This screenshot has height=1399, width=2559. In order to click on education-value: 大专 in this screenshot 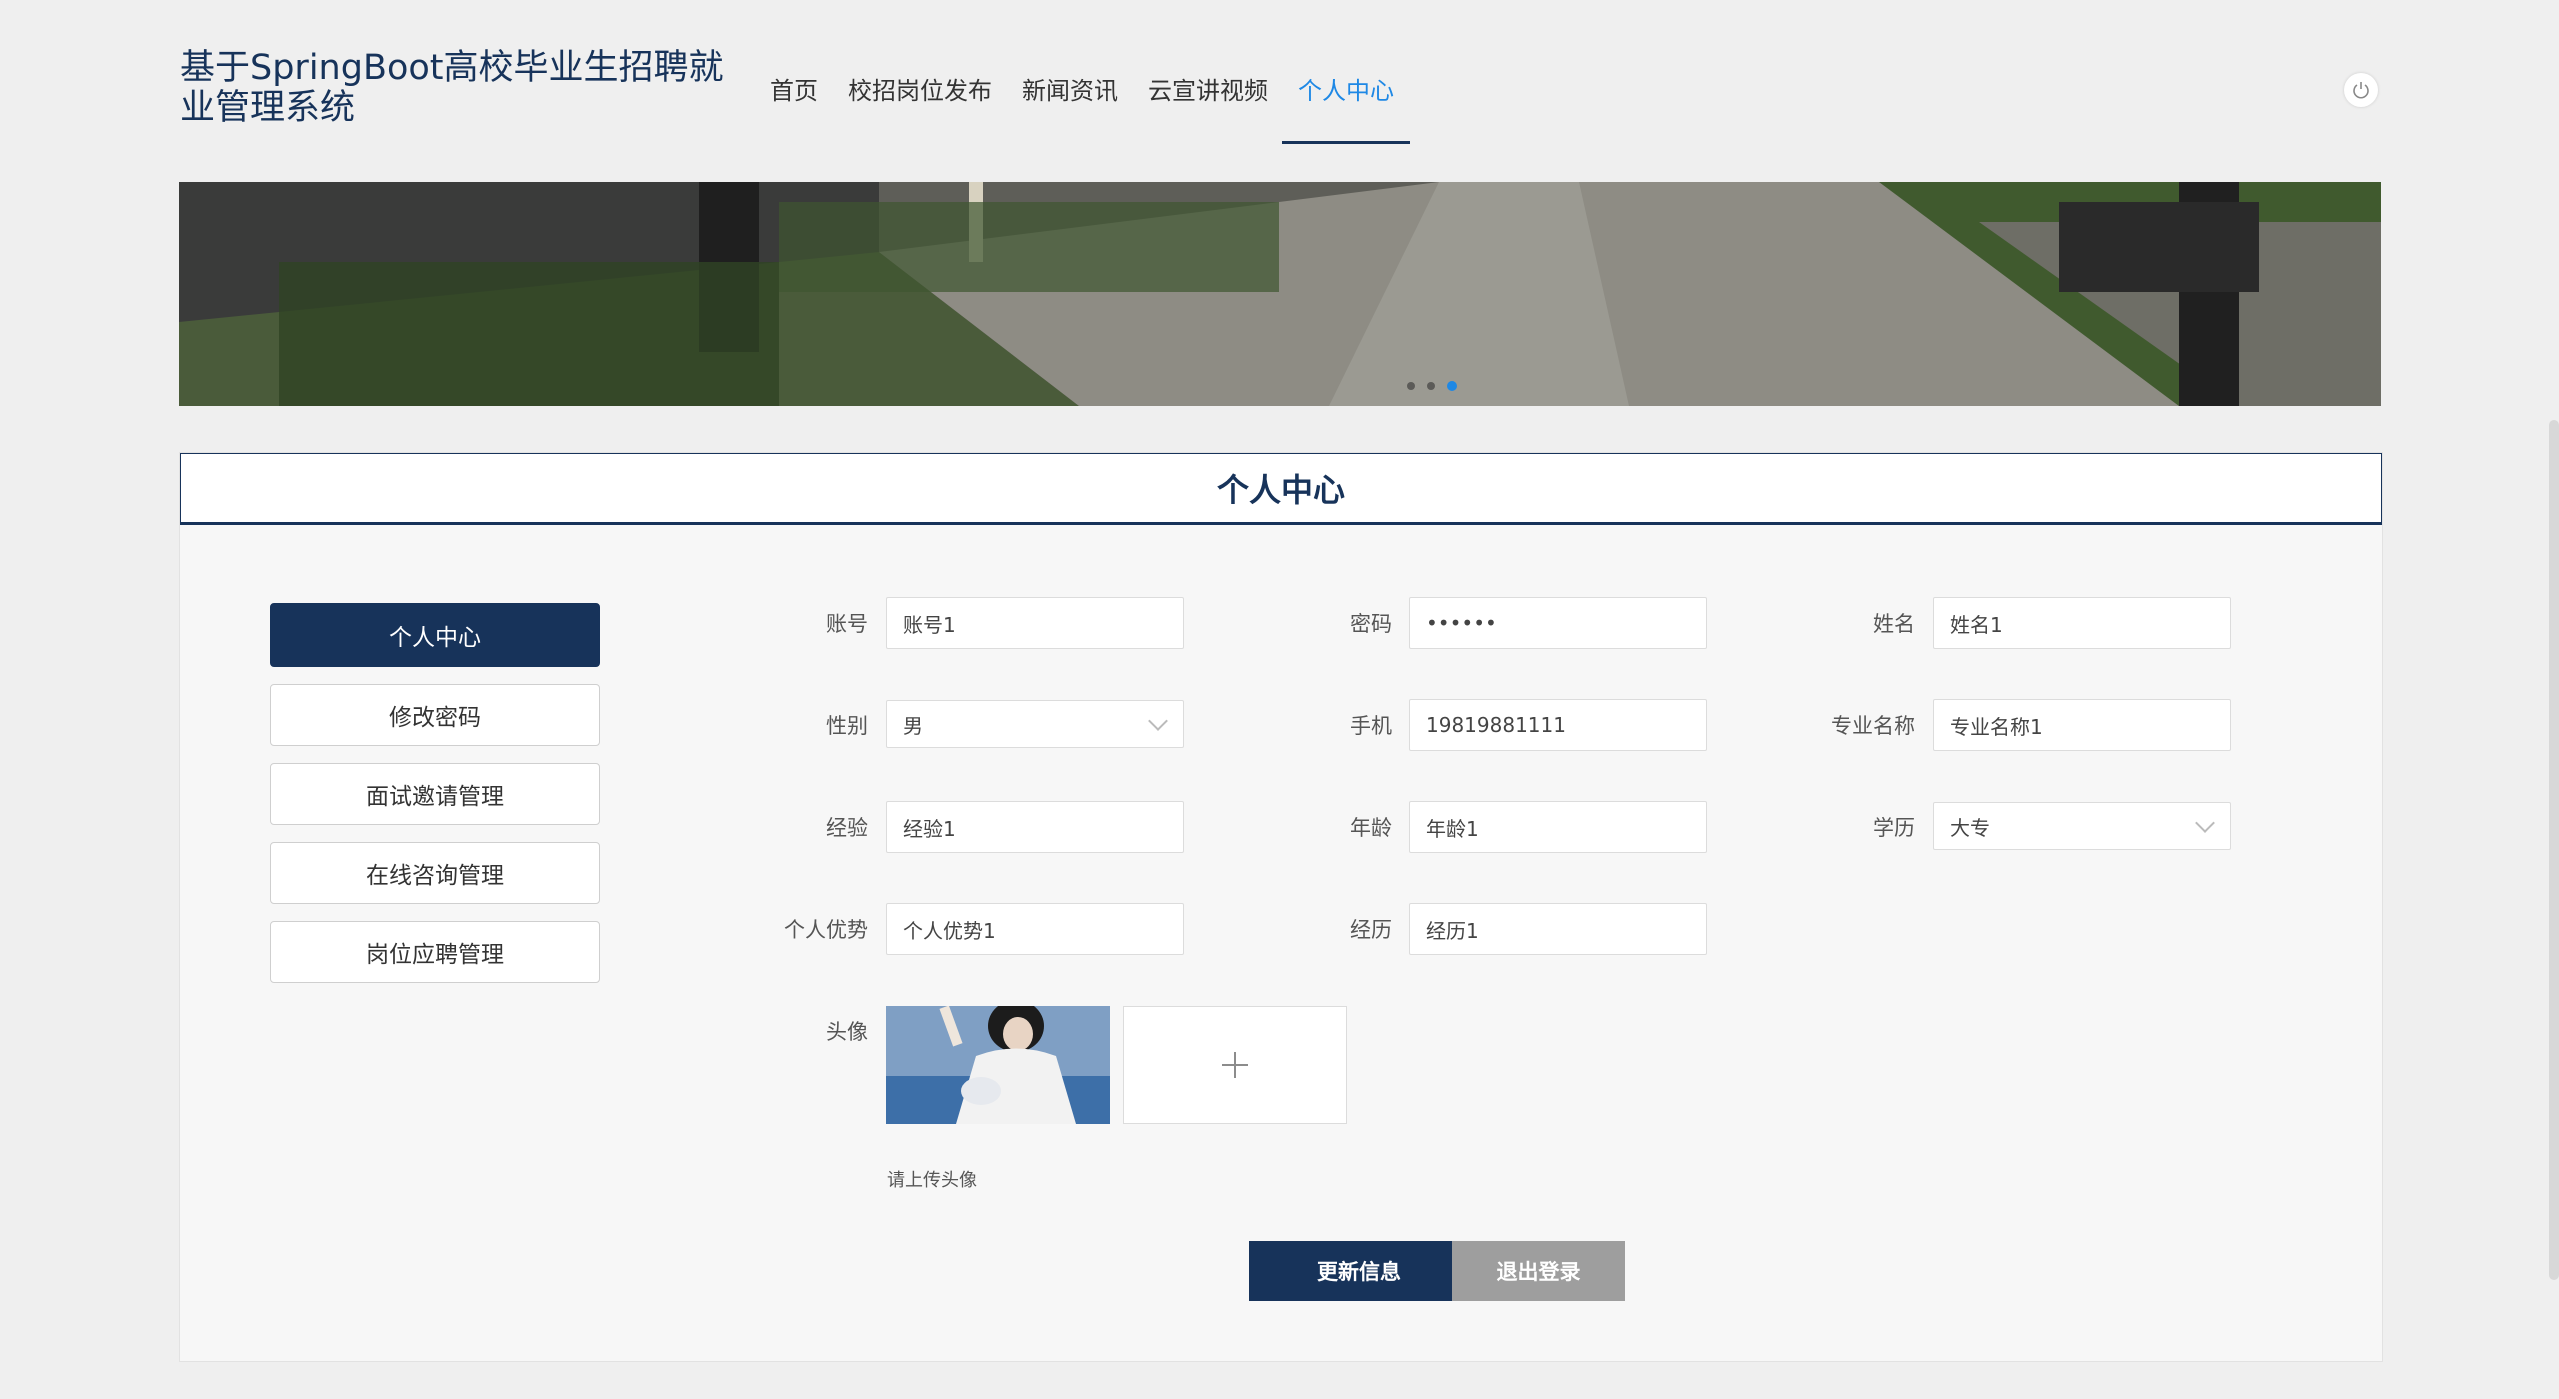, I will do `click(1970, 827)`.